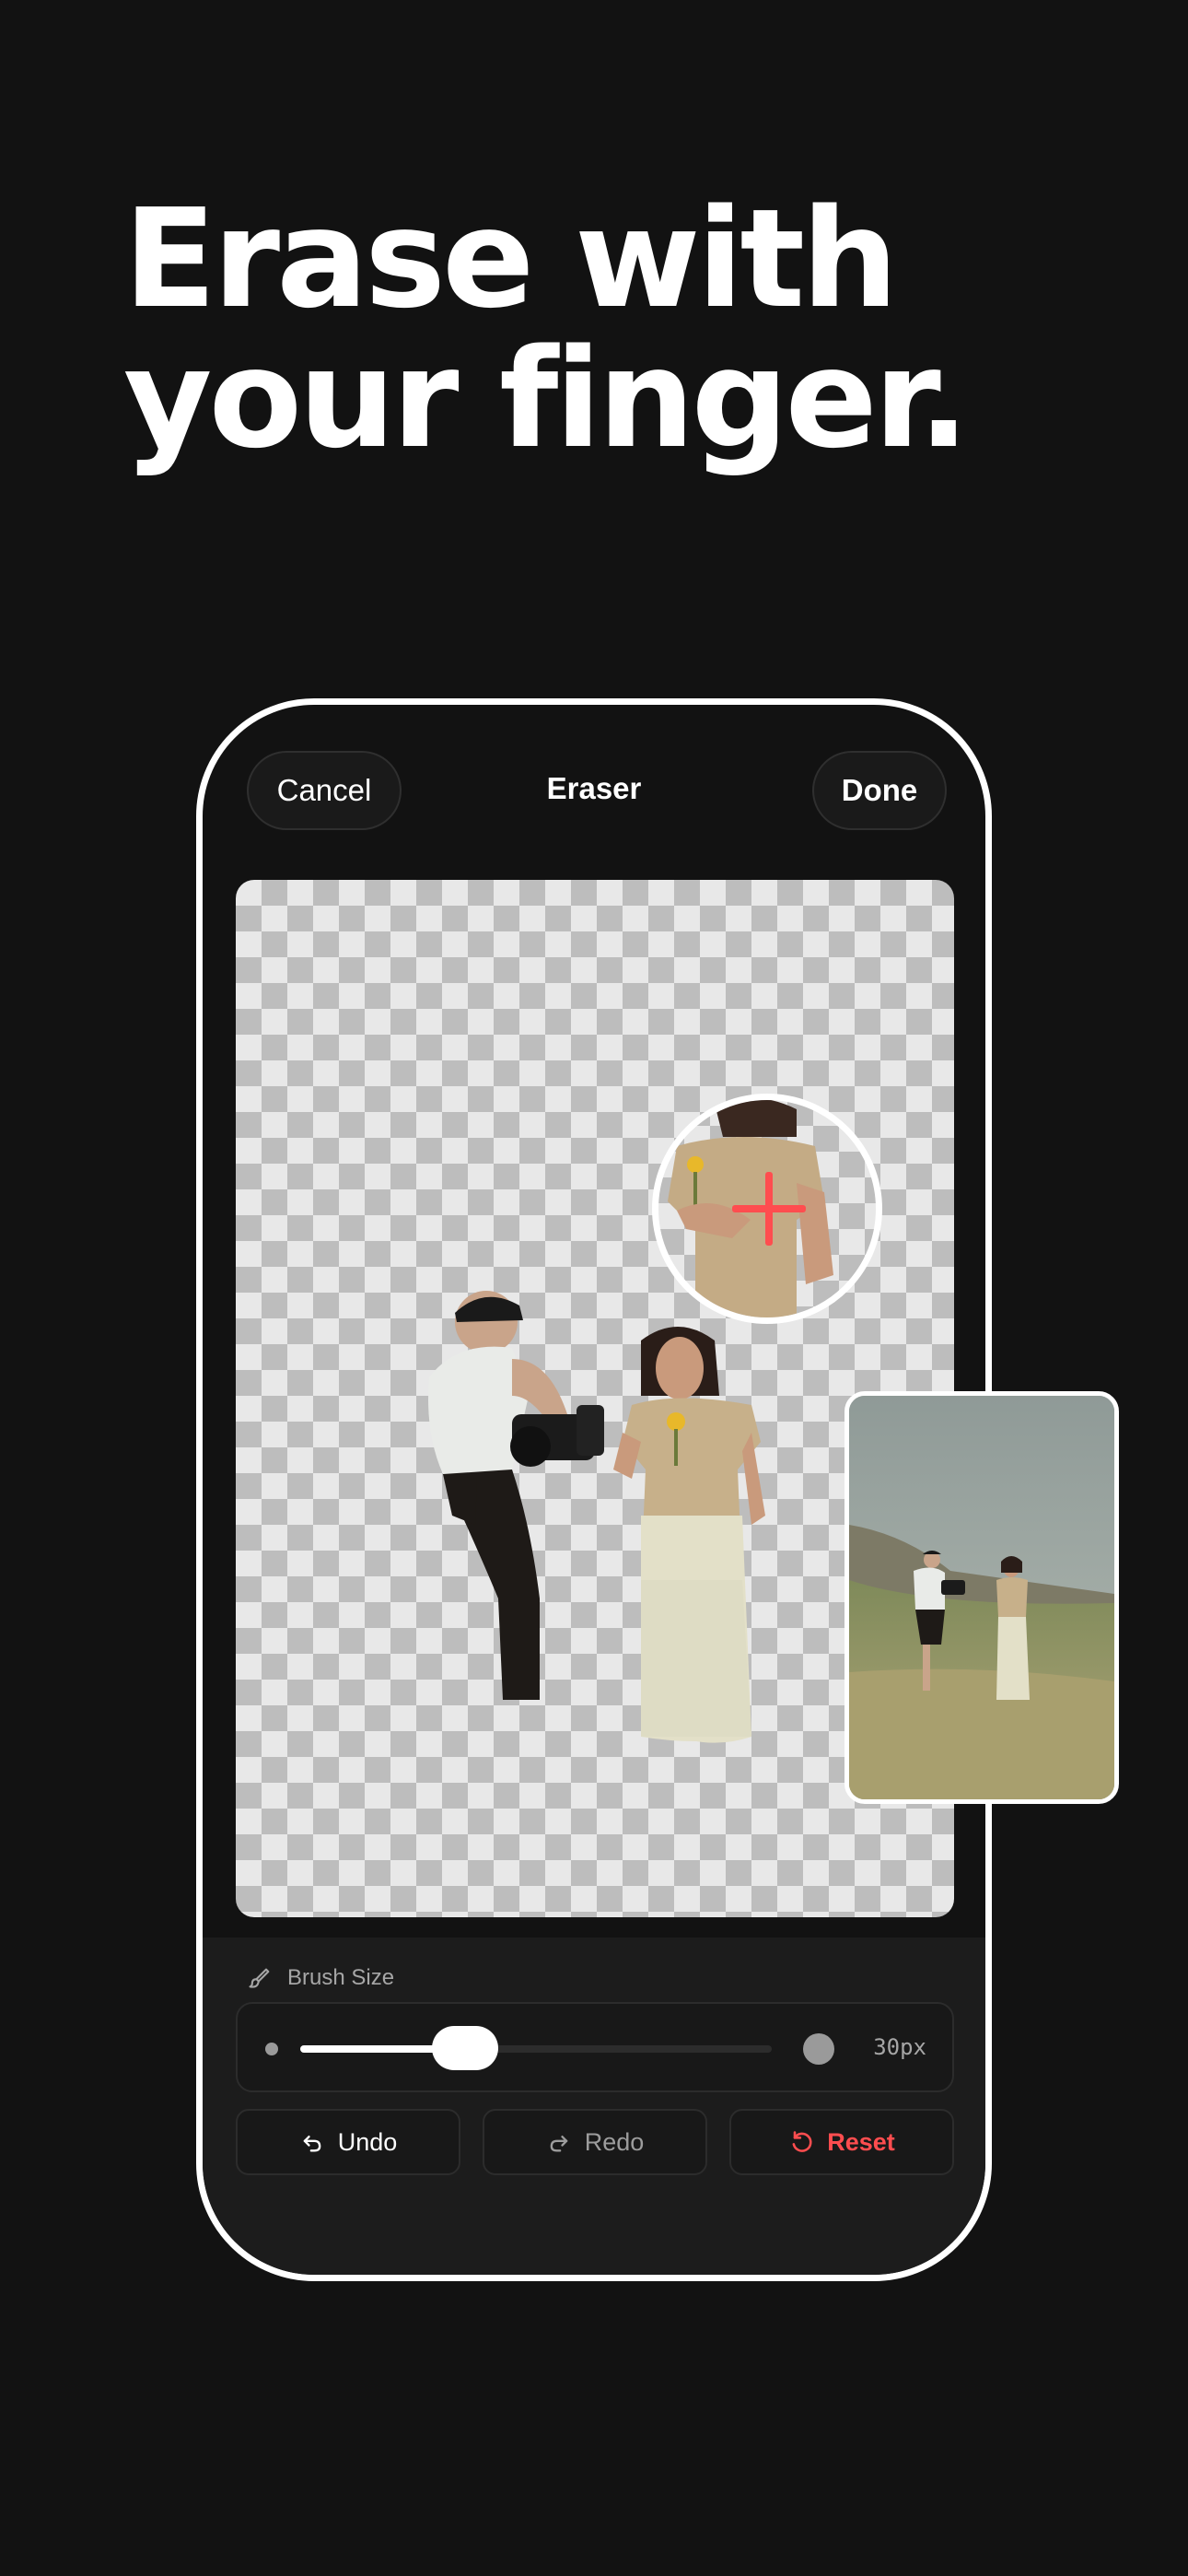 The height and width of the screenshot is (2576, 1188). I want to click on redo-button: Redo, so click(595, 2142).